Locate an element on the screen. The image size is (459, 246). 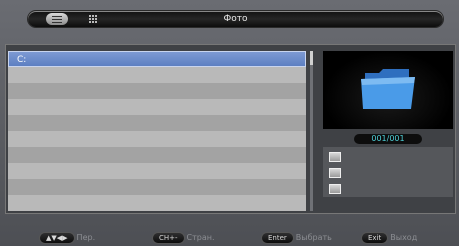
file-info-icon is located at coordinates (335, 157).